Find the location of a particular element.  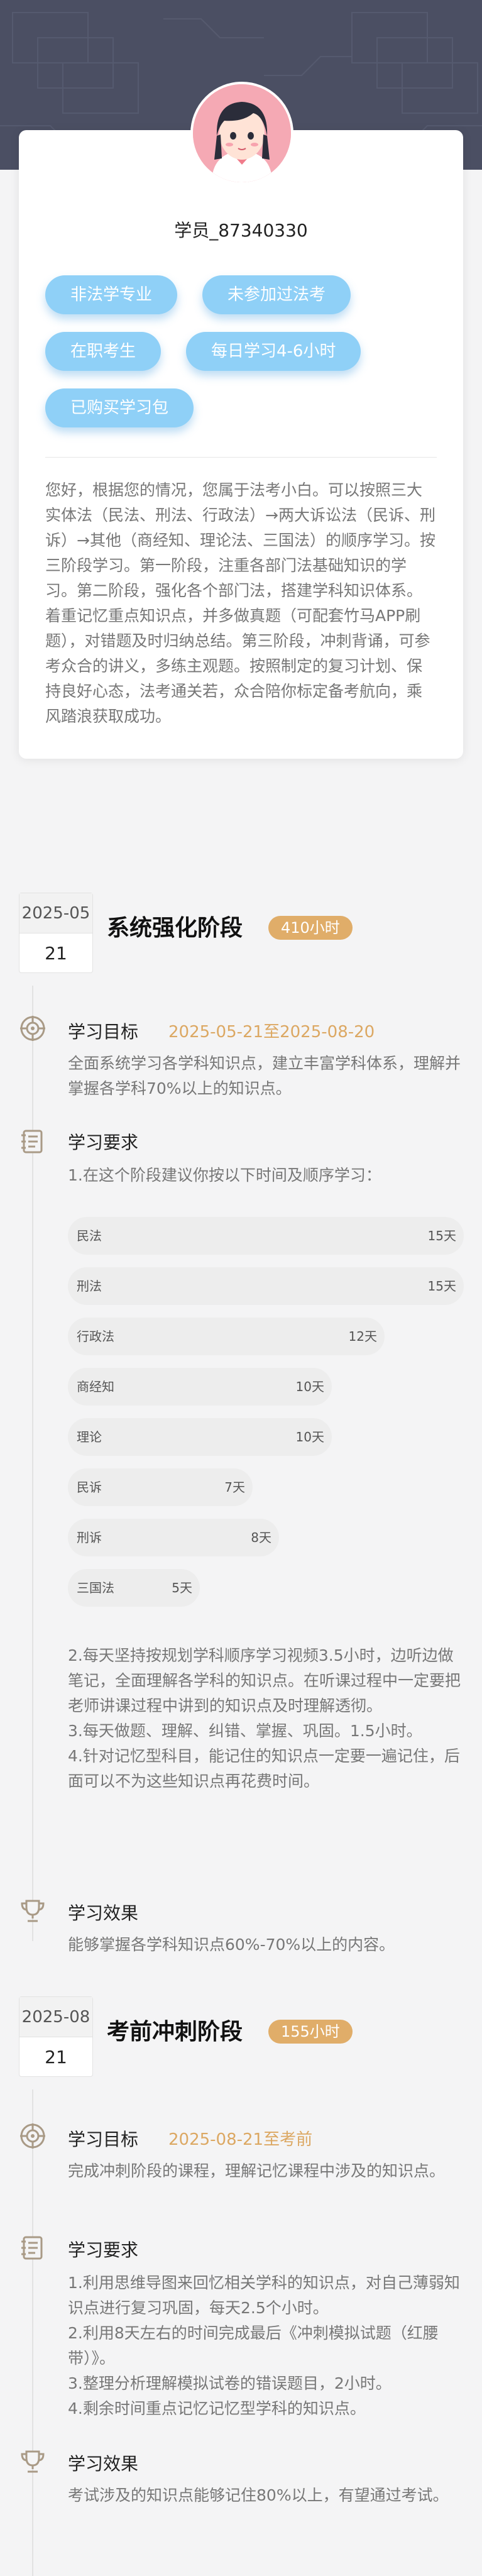

subject-name: 三国法 is located at coordinates (95, 1587).